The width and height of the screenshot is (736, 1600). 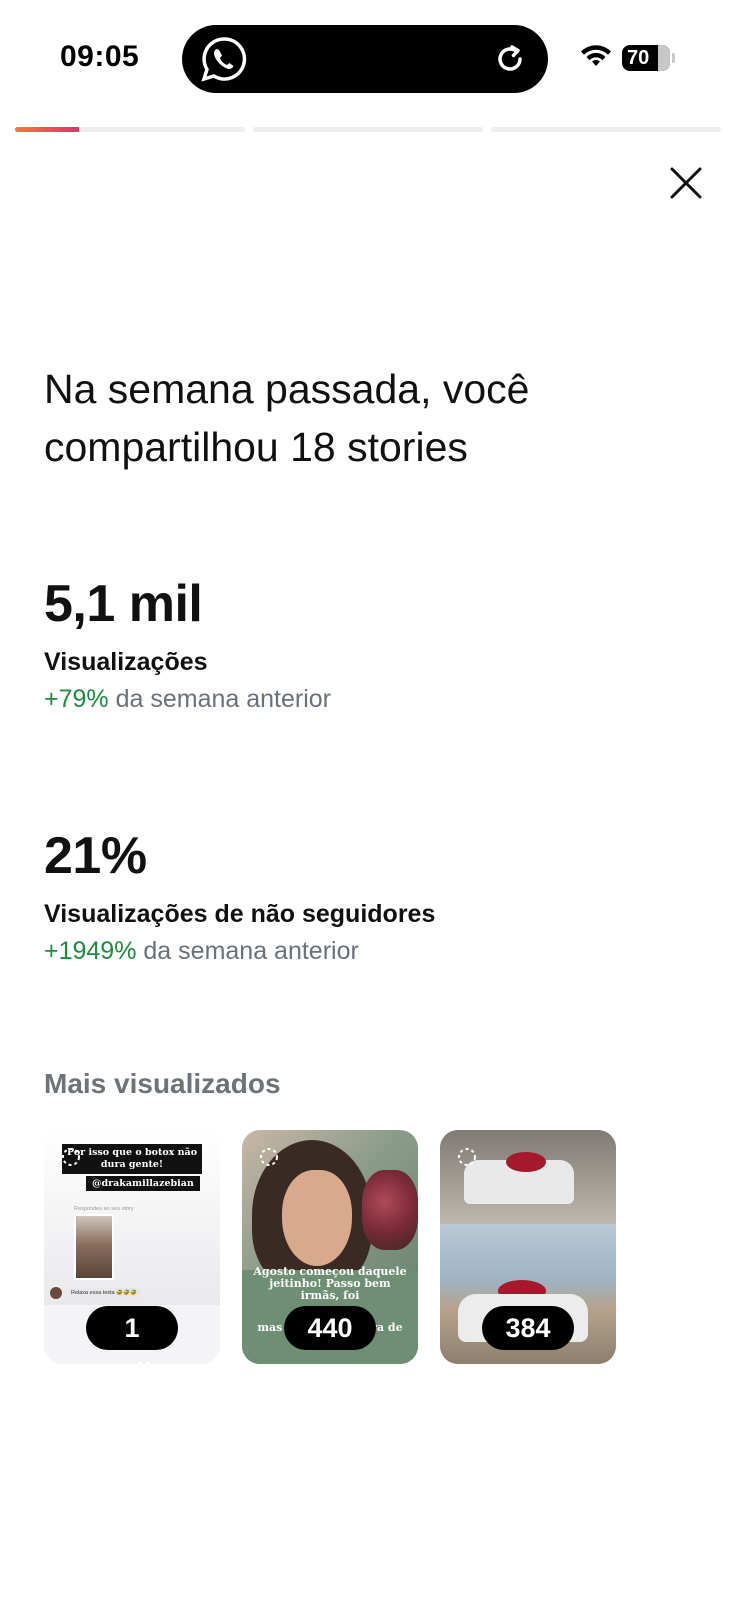 I want to click on story-thumbnail-3: 384, so click(x=528, y=1247).